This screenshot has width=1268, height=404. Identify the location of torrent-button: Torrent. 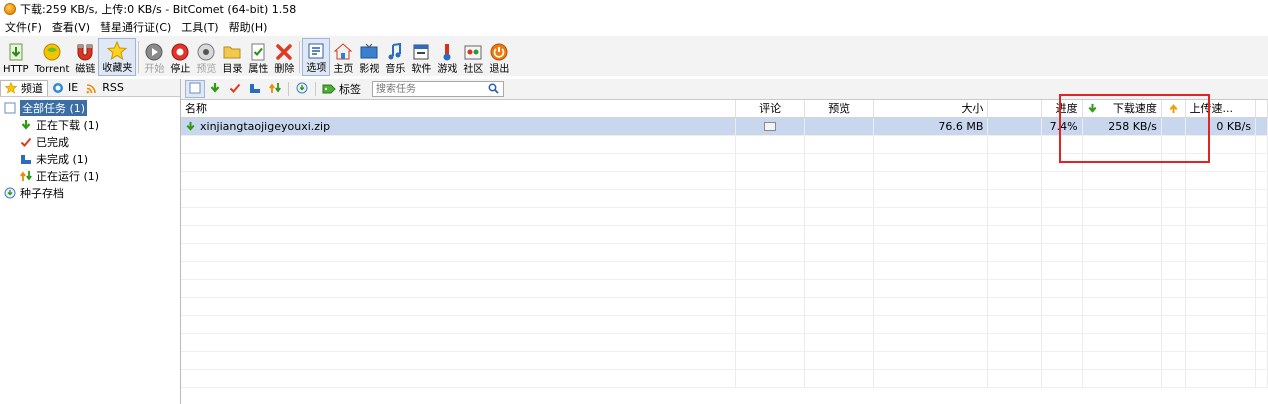
(52, 57).